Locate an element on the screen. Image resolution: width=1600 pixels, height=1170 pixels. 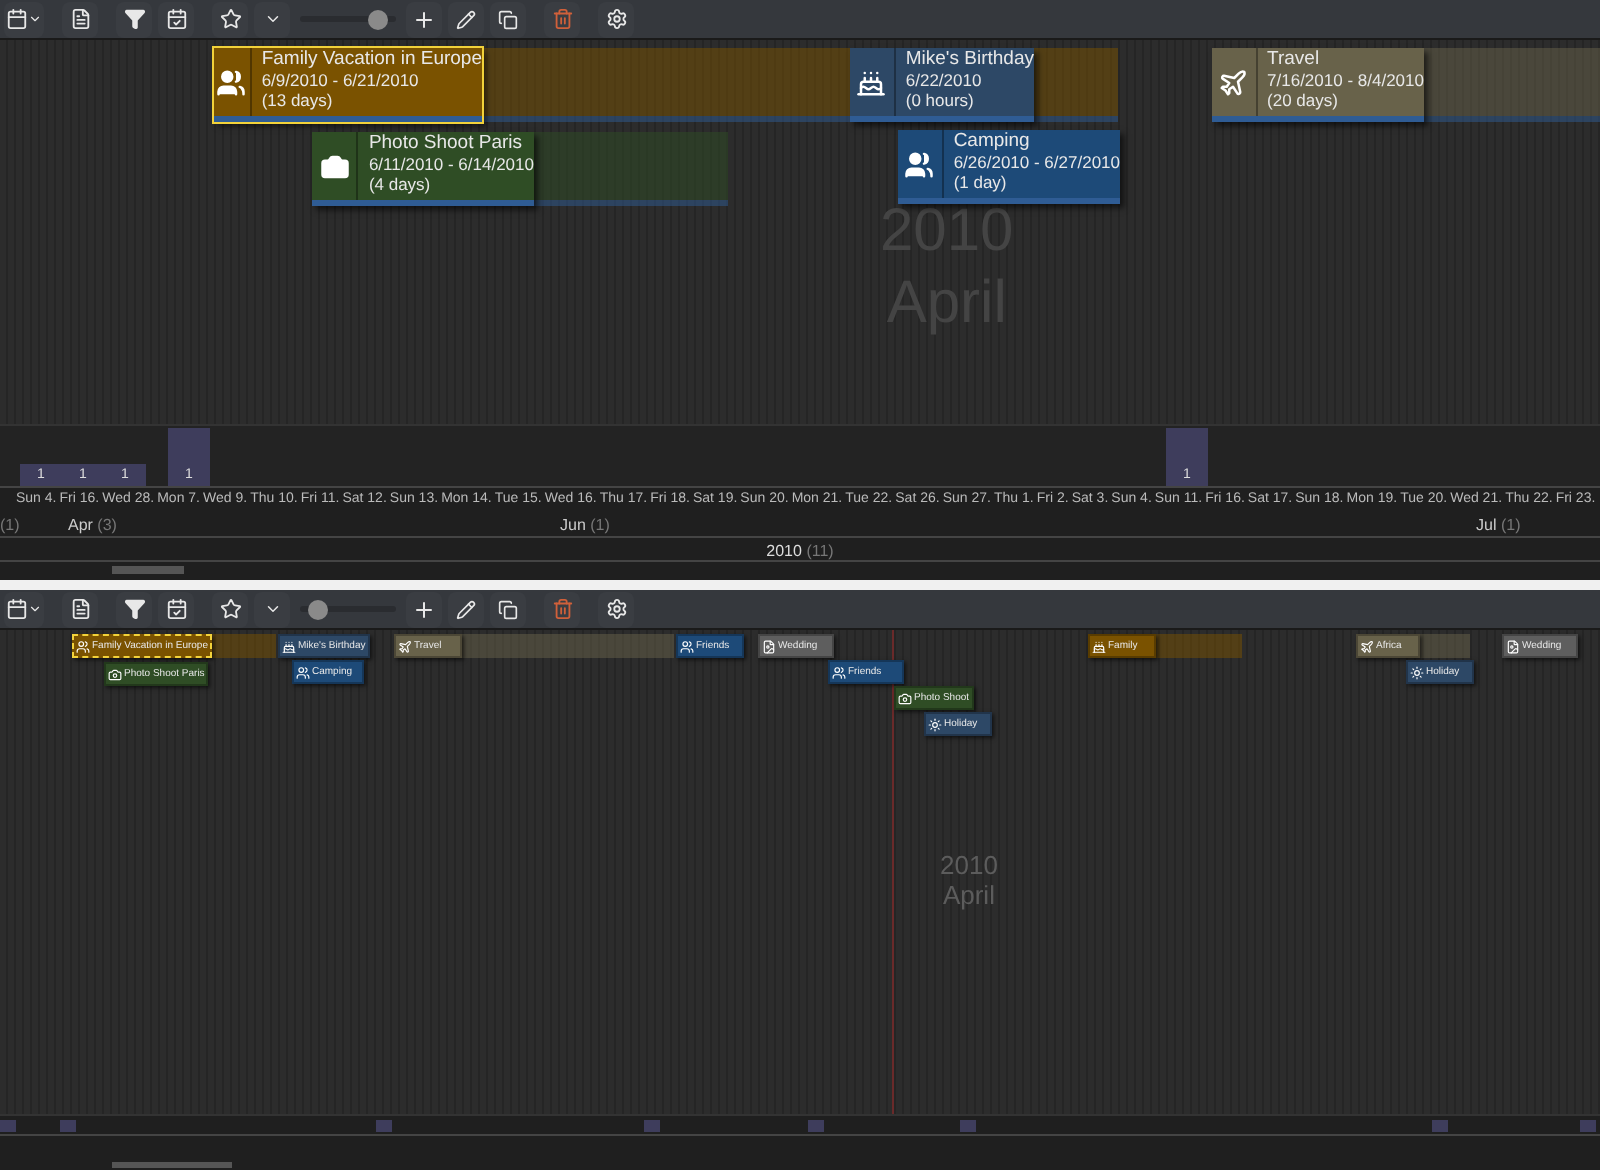
event-duration: (0 hours) is located at coordinates (940, 100).